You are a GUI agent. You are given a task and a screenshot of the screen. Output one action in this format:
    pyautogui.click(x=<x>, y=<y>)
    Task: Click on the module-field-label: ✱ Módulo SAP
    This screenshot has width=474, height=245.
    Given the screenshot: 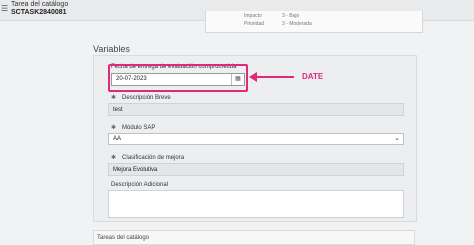 What is the action you would take?
    pyautogui.click(x=133, y=127)
    